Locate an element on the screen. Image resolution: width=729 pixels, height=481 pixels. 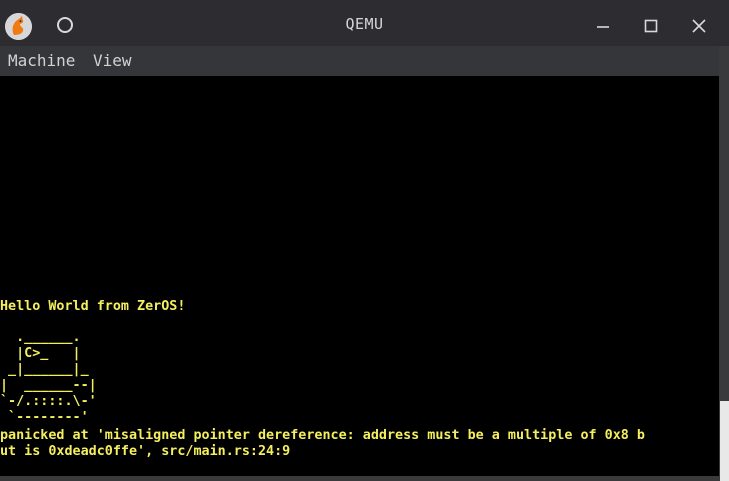
menu-view: View is located at coordinates (112, 60).